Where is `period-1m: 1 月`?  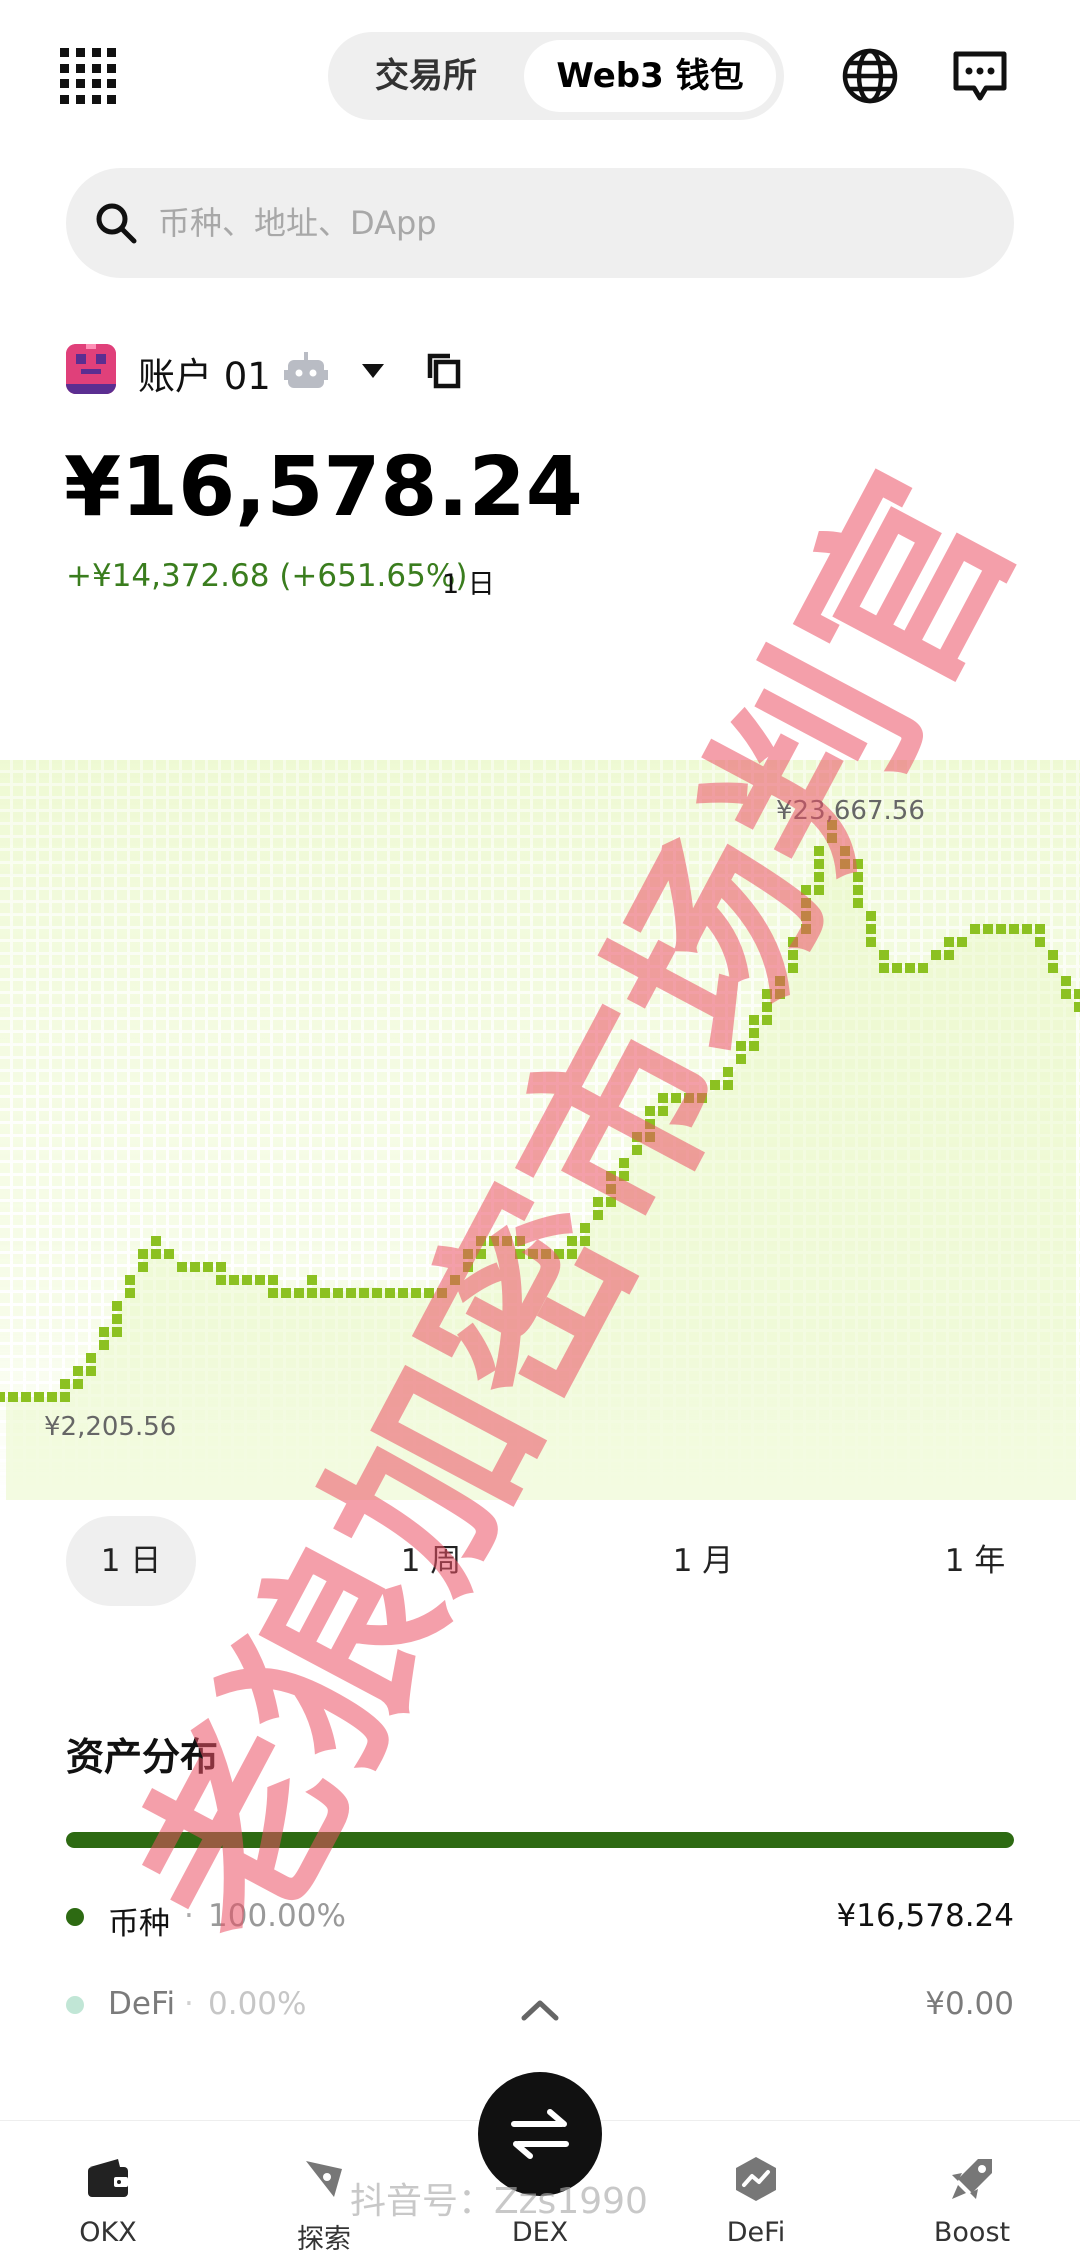 period-1m: 1 月 is located at coordinates (703, 1561).